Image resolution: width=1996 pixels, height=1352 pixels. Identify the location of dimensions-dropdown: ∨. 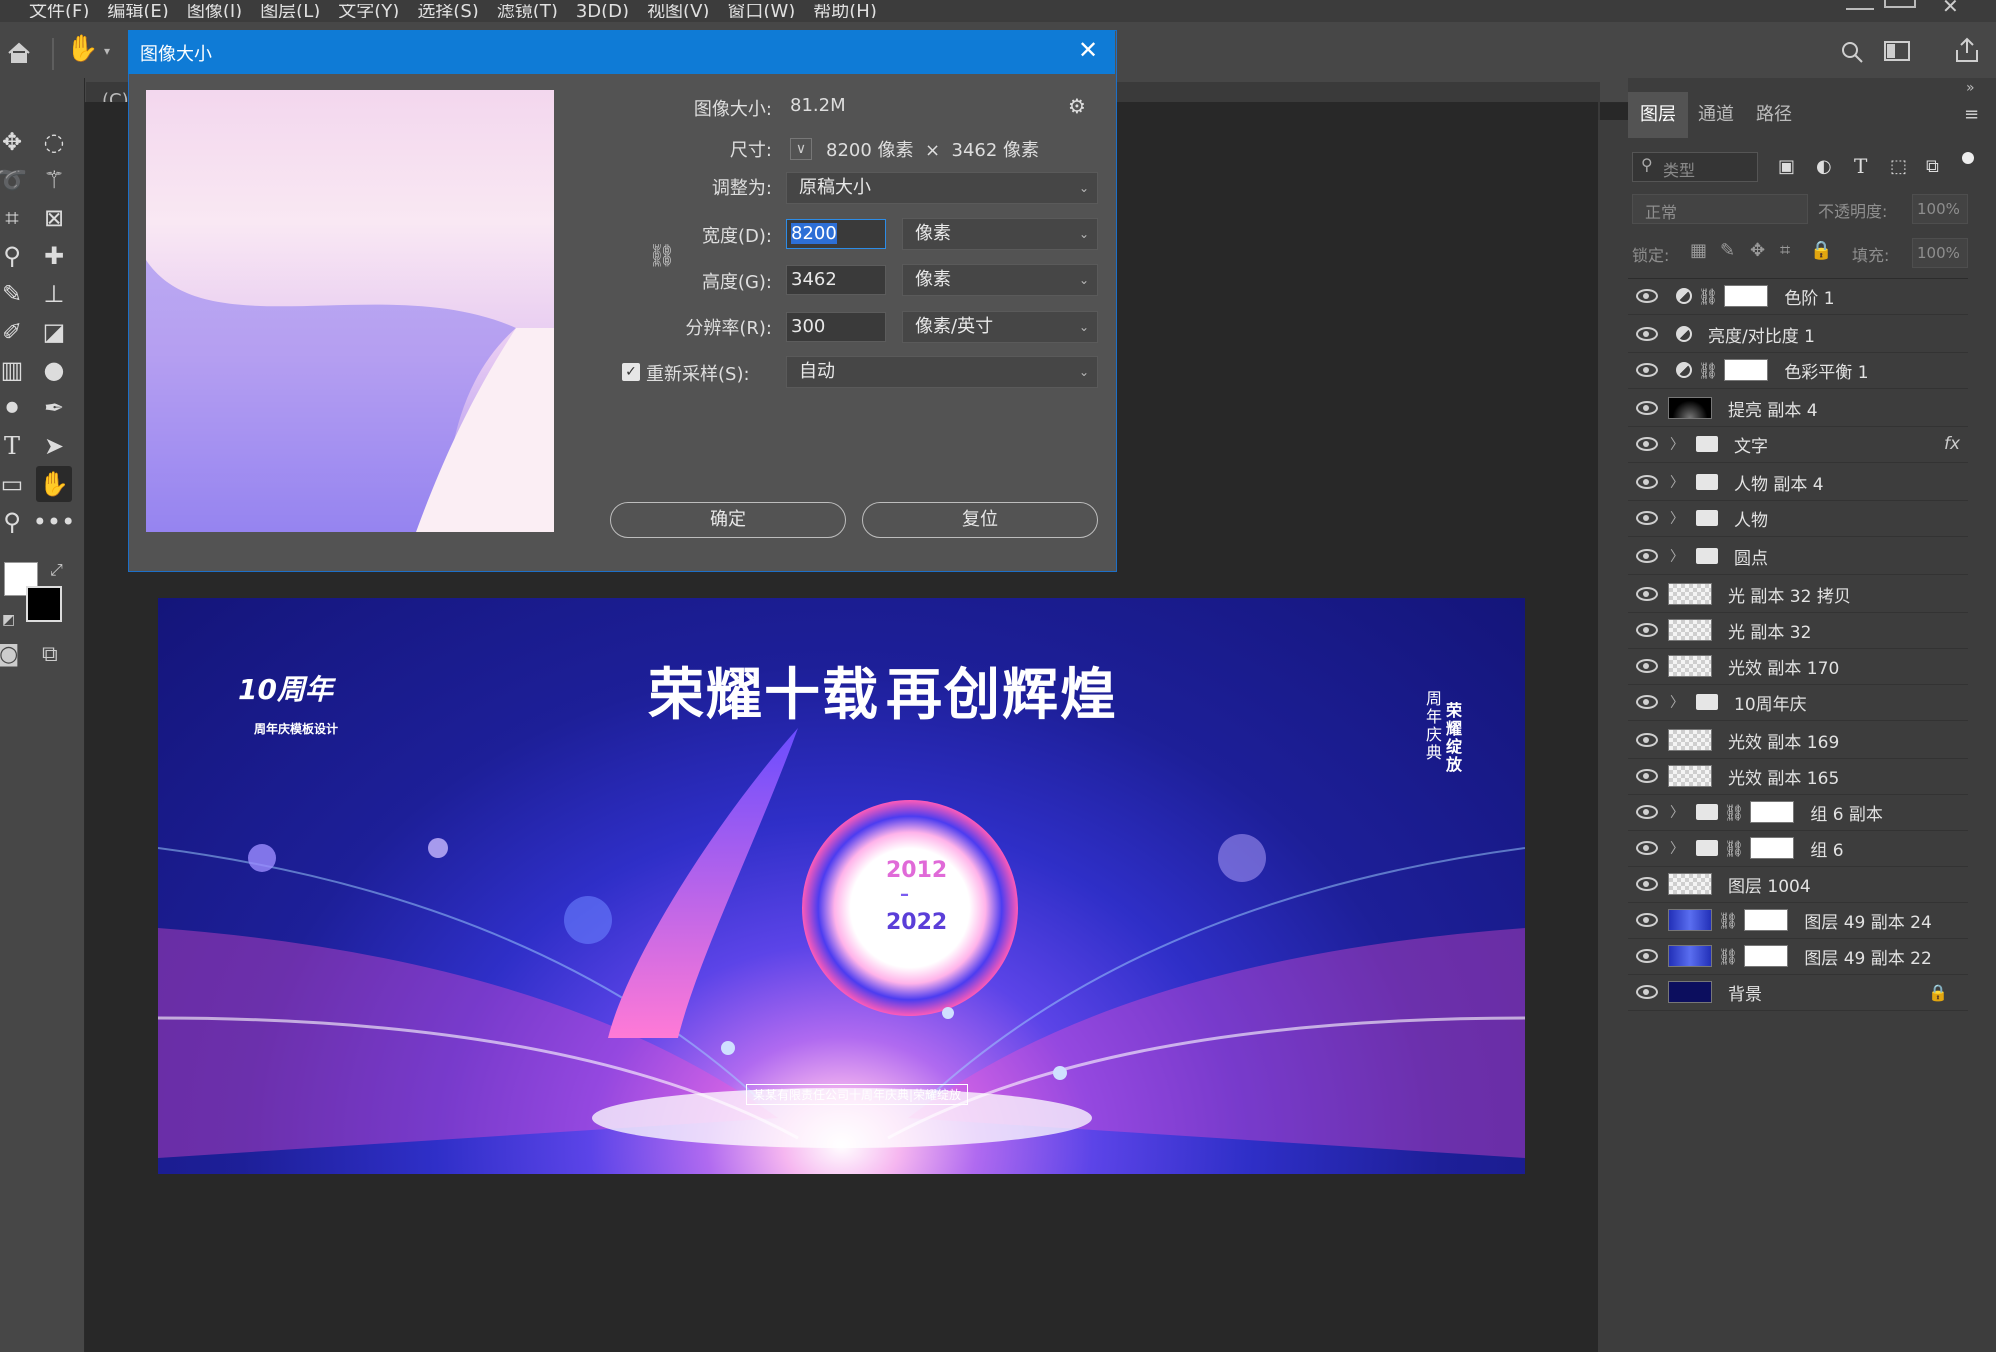
(801, 149).